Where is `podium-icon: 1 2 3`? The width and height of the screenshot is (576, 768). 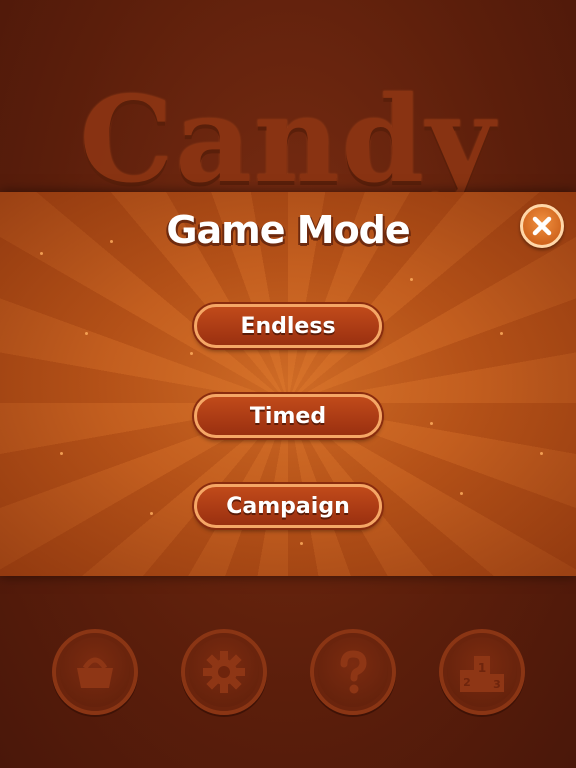
podium-icon: 1 2 3 is located at coordinates (481, 674).